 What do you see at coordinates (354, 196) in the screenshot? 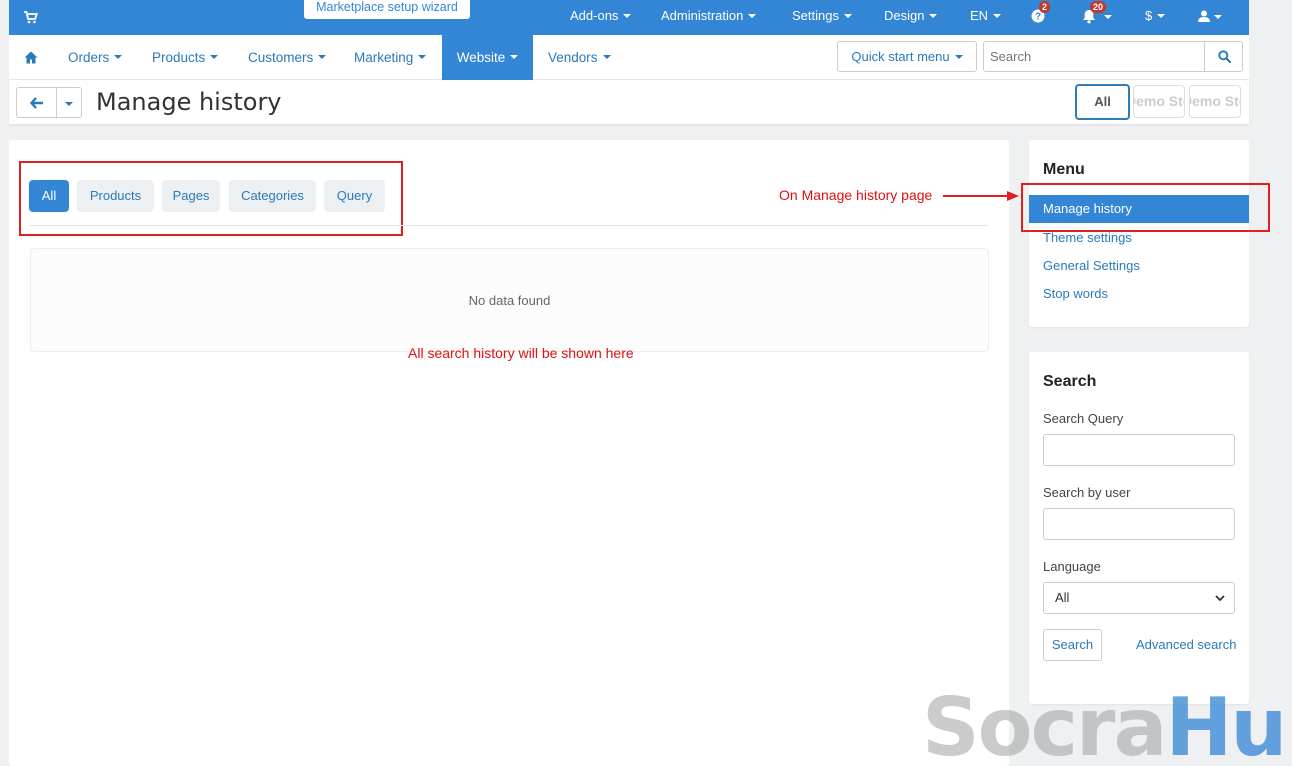
I see `tab-query: Query` at bounding box center [354, 196].